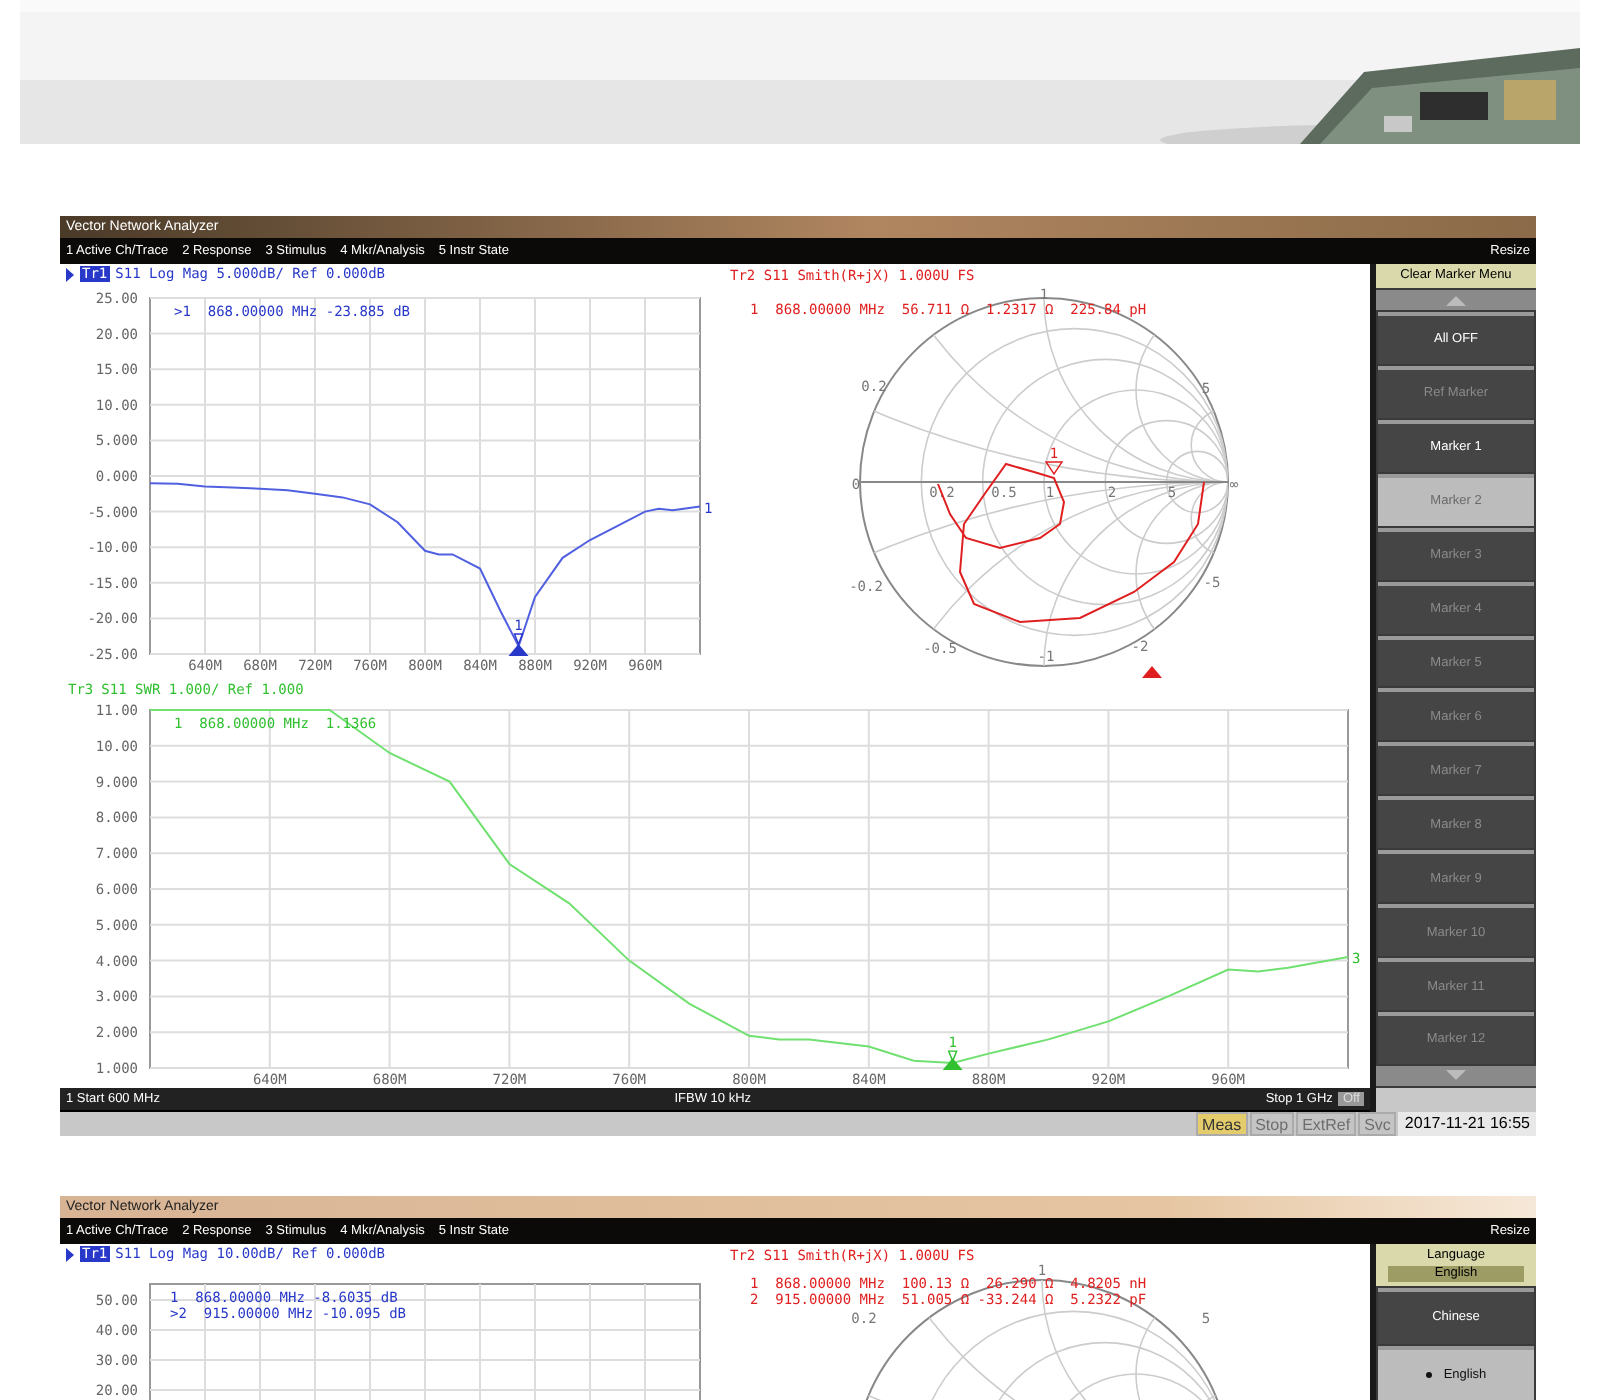 The height and width of the screenshot is (1400, 1600). What do you see at coordinates (1377, 1124) in the screenshot?
I see `status-indicator: Svc` at bounding box center [1377, 1124].